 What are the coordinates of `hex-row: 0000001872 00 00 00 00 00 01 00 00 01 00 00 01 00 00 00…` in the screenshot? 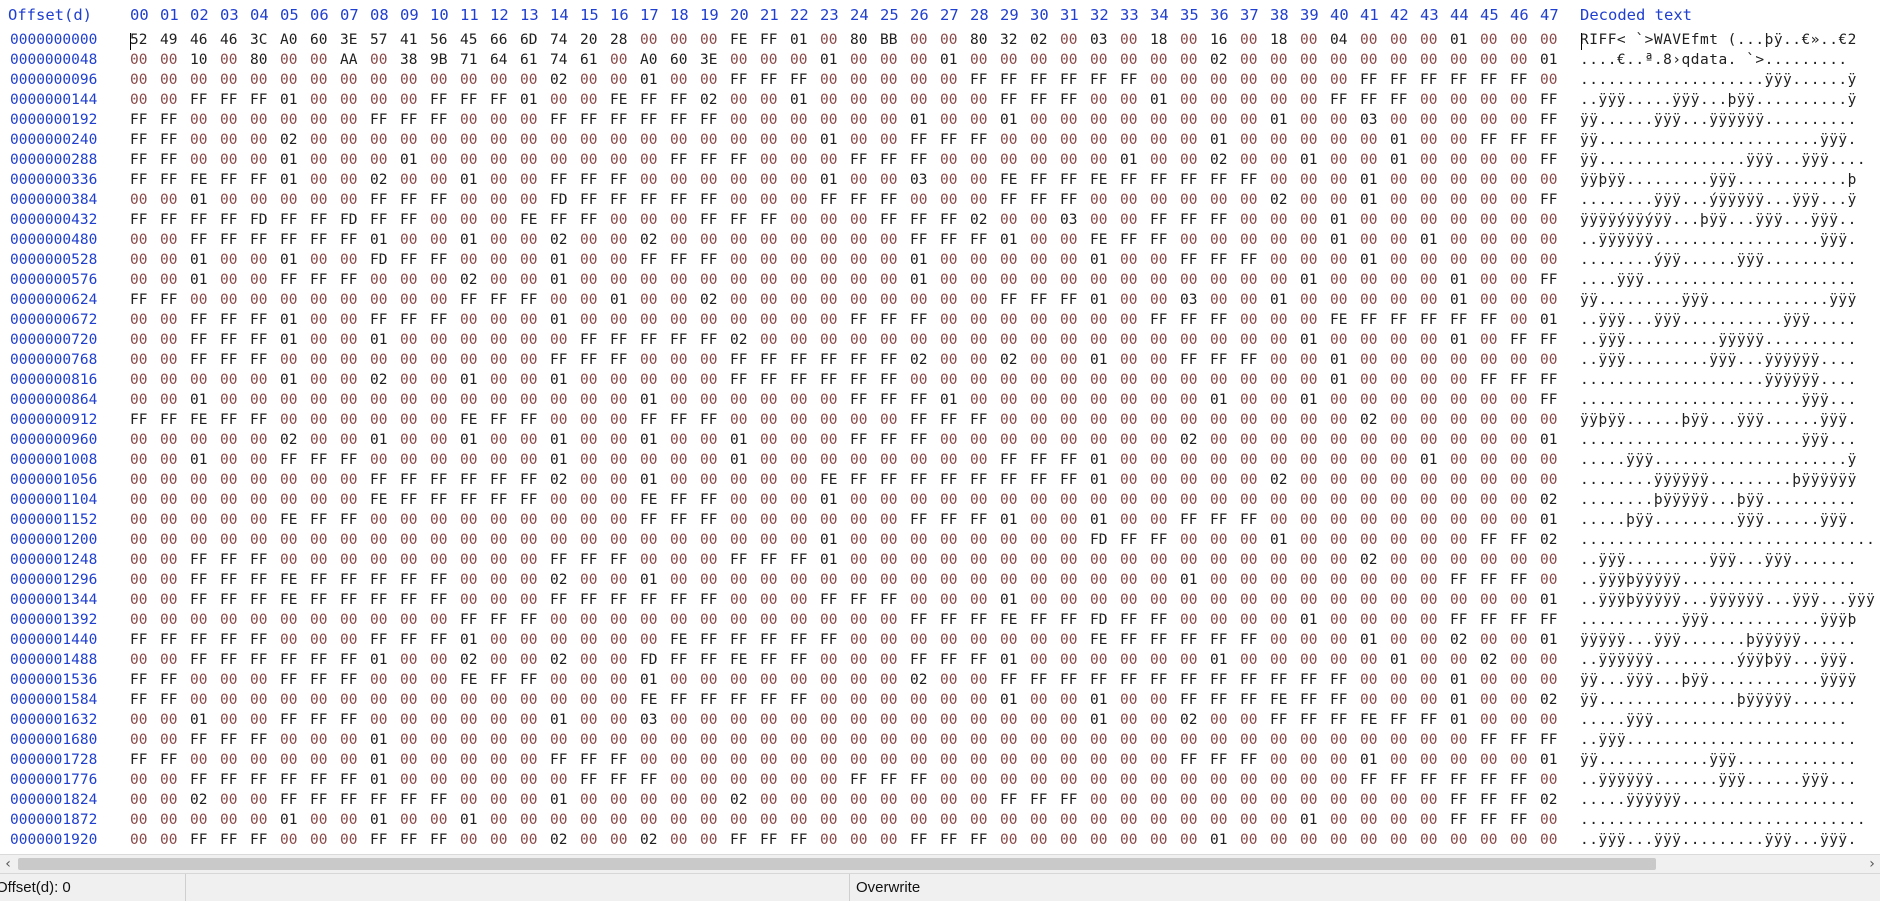 It's located at (940, 820).